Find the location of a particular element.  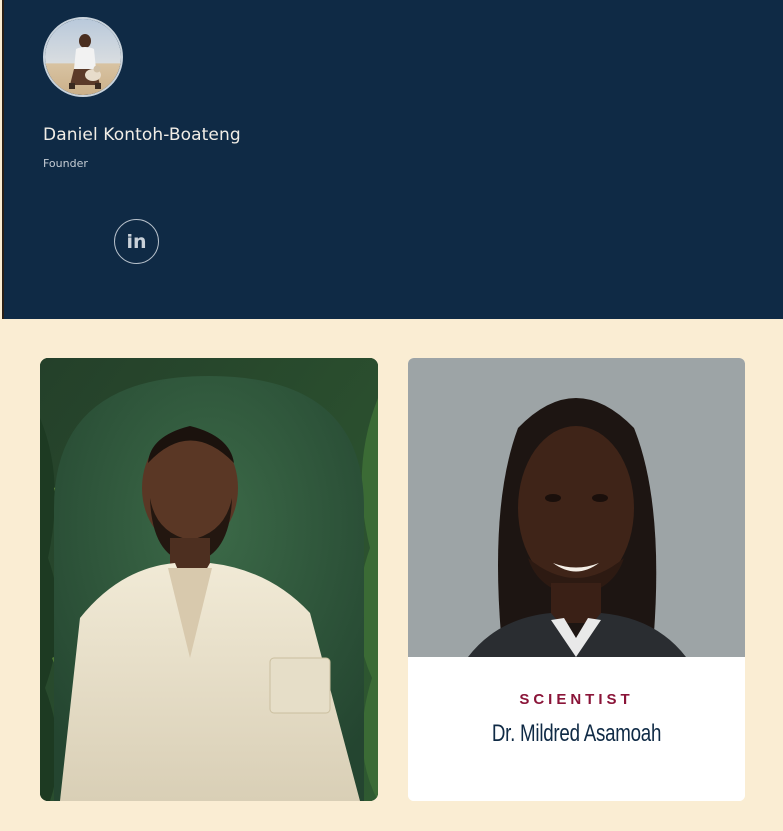

founder-avatar is located at coordinates (83, 57).